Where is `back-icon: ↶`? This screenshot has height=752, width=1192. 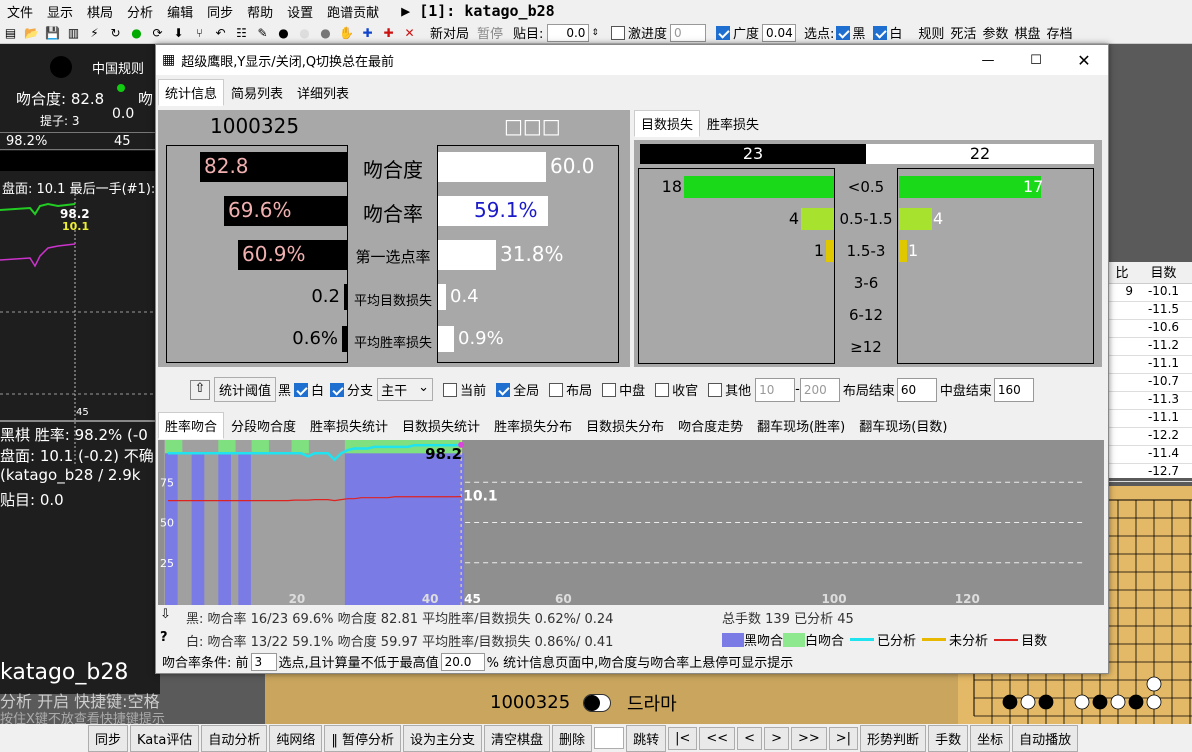 back-icon: ↶ is located at coordinates (220, 32).